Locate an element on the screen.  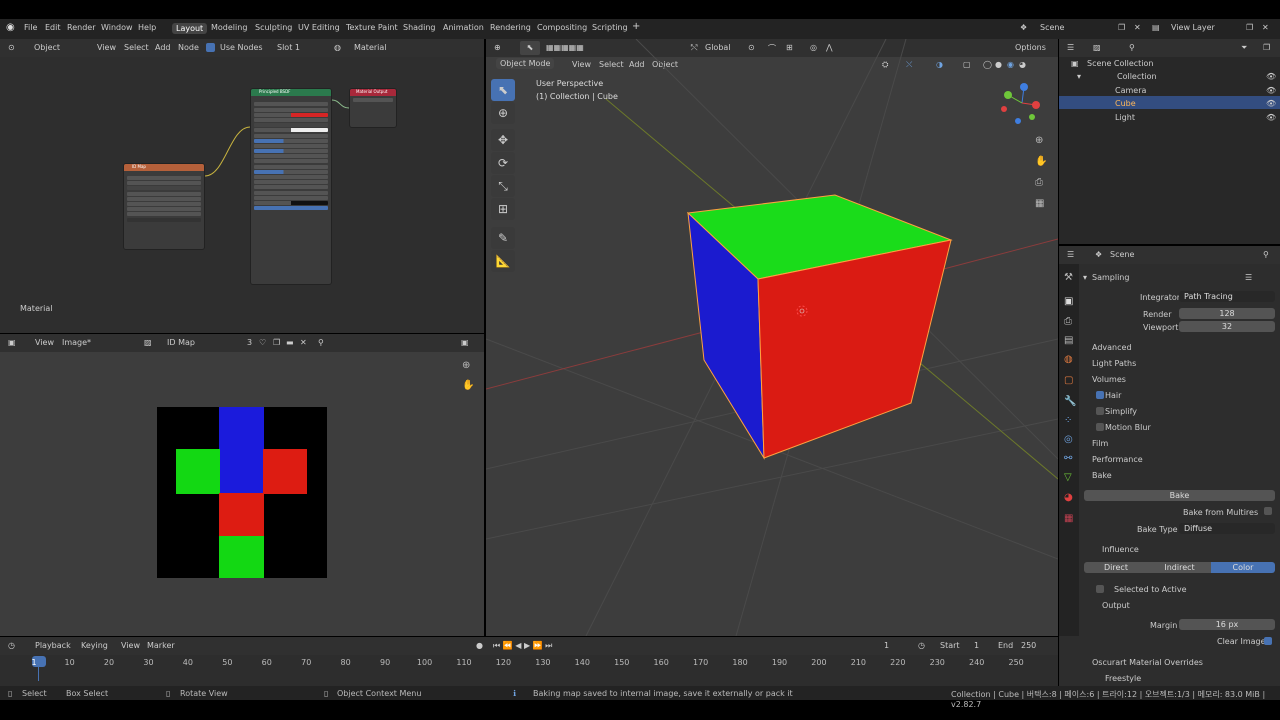
tab-texture-paint: Texture Paint is located at coordinates (372, 27).